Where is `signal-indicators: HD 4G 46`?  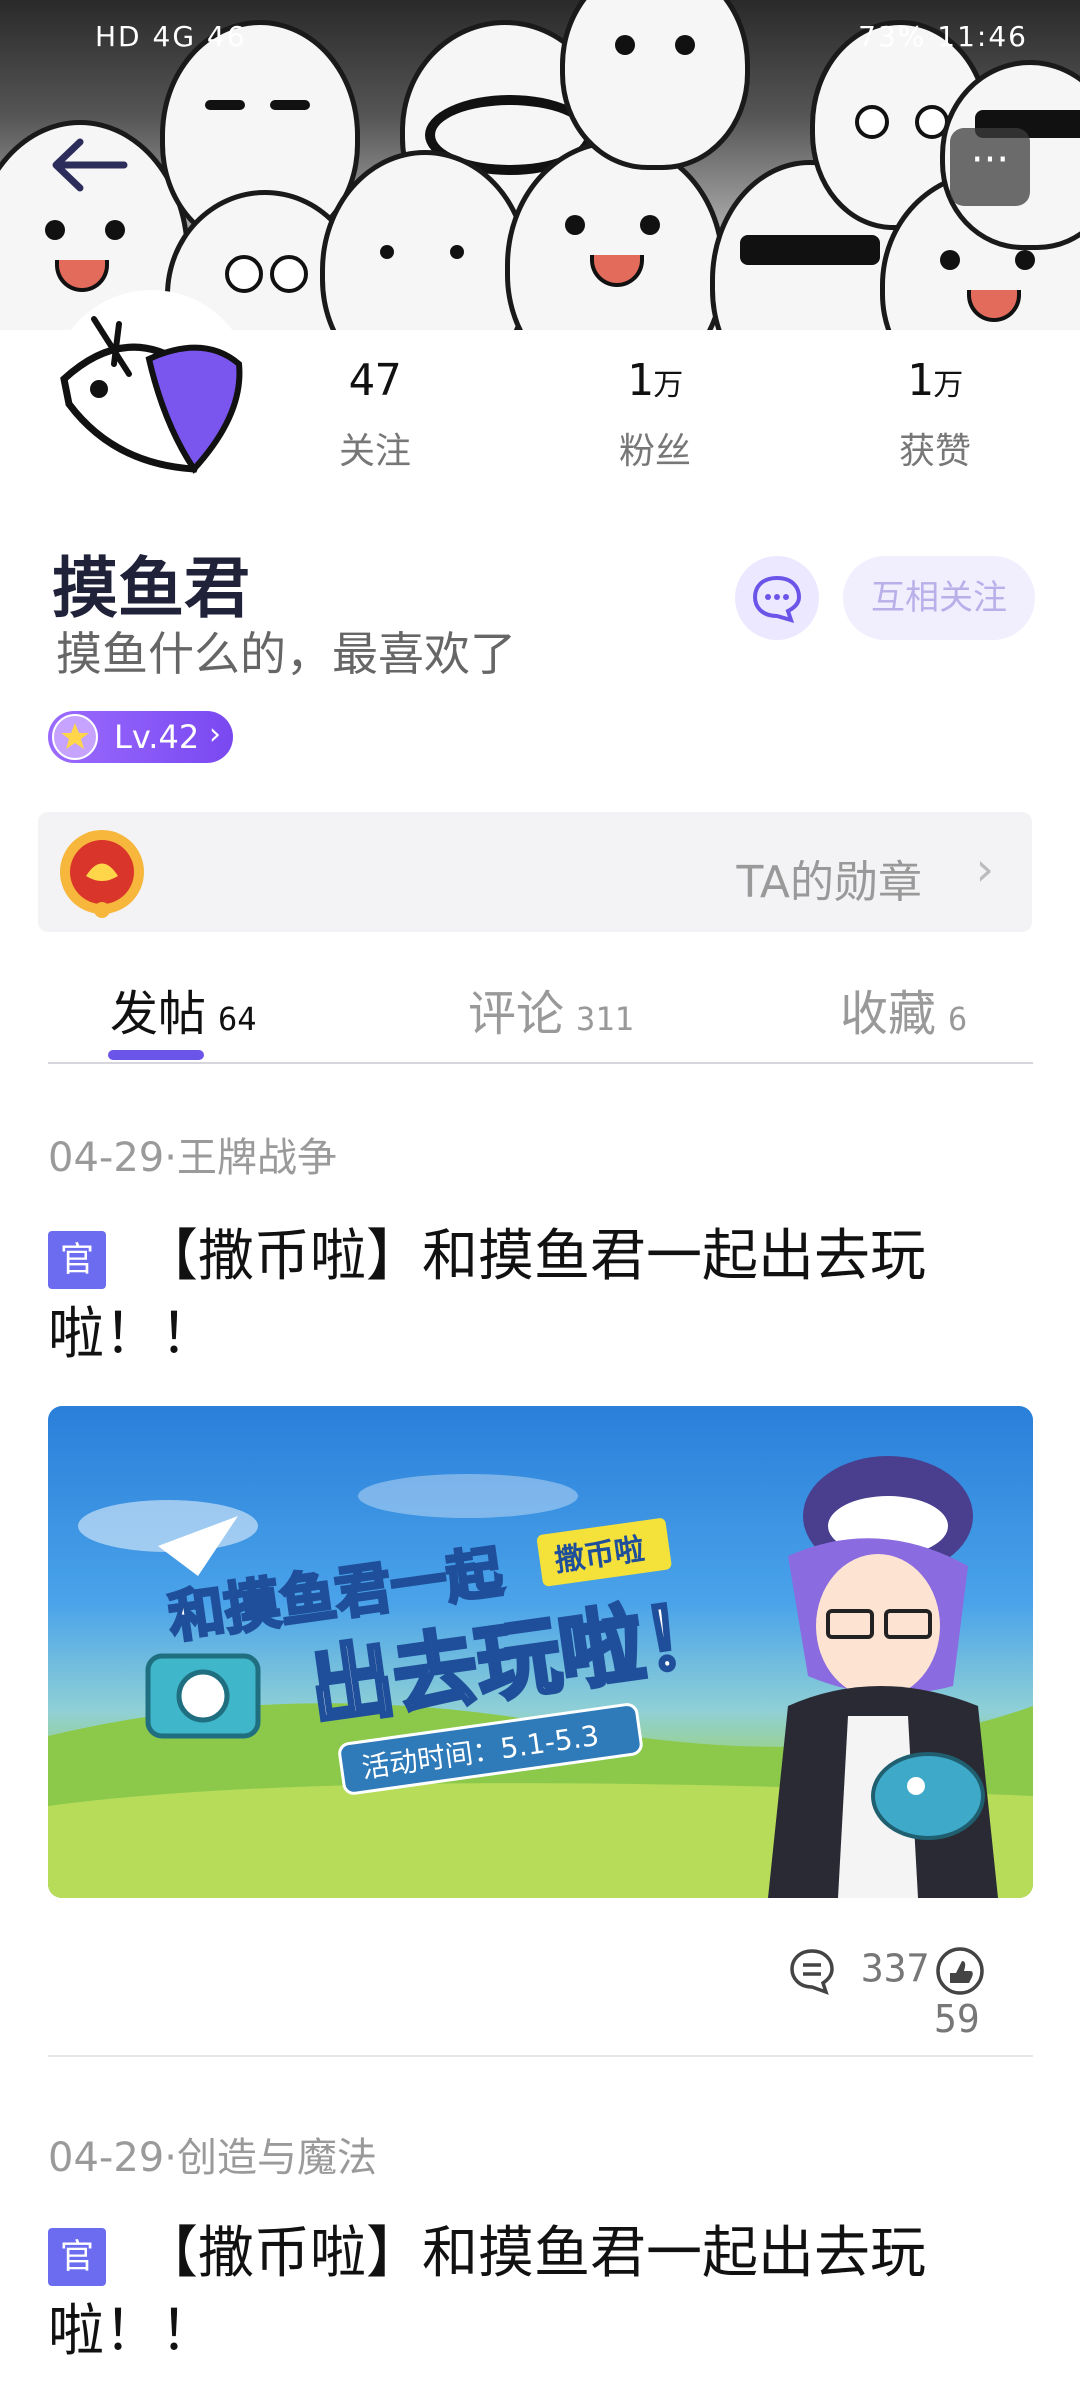
signal-indicators: HD 4G 46 is located at coordinates (171, 36).